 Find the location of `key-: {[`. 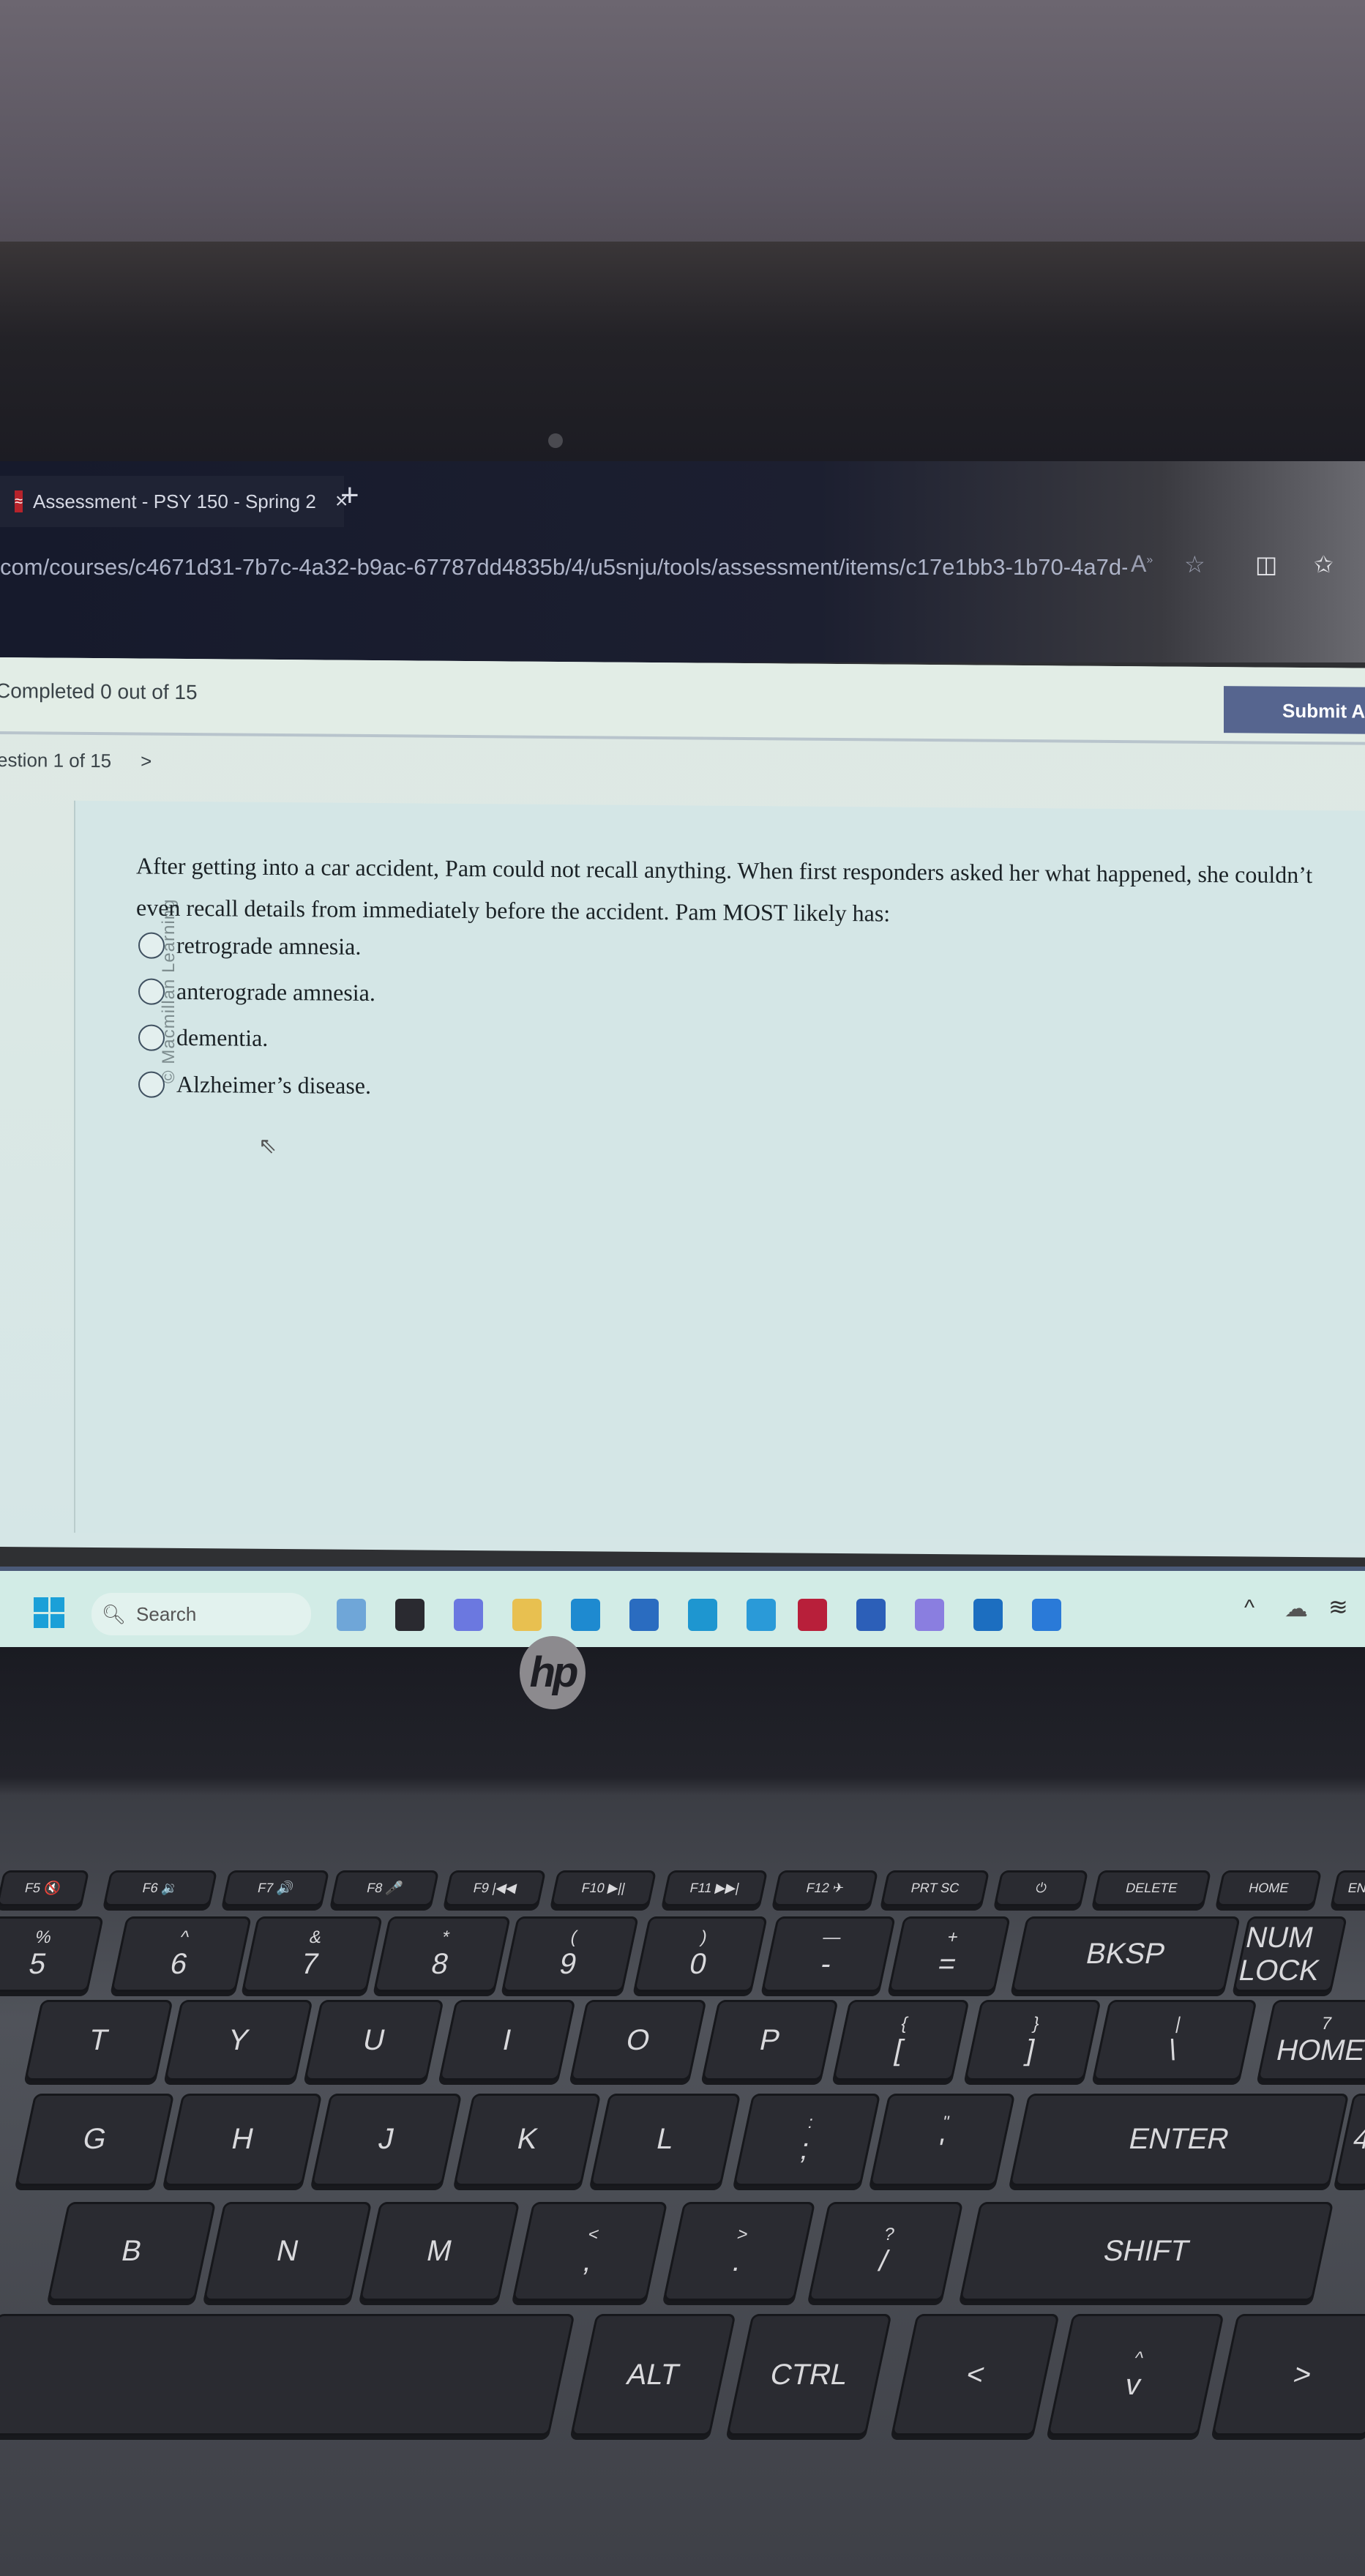

key-: {[ is located at coordinates (901, 2040).